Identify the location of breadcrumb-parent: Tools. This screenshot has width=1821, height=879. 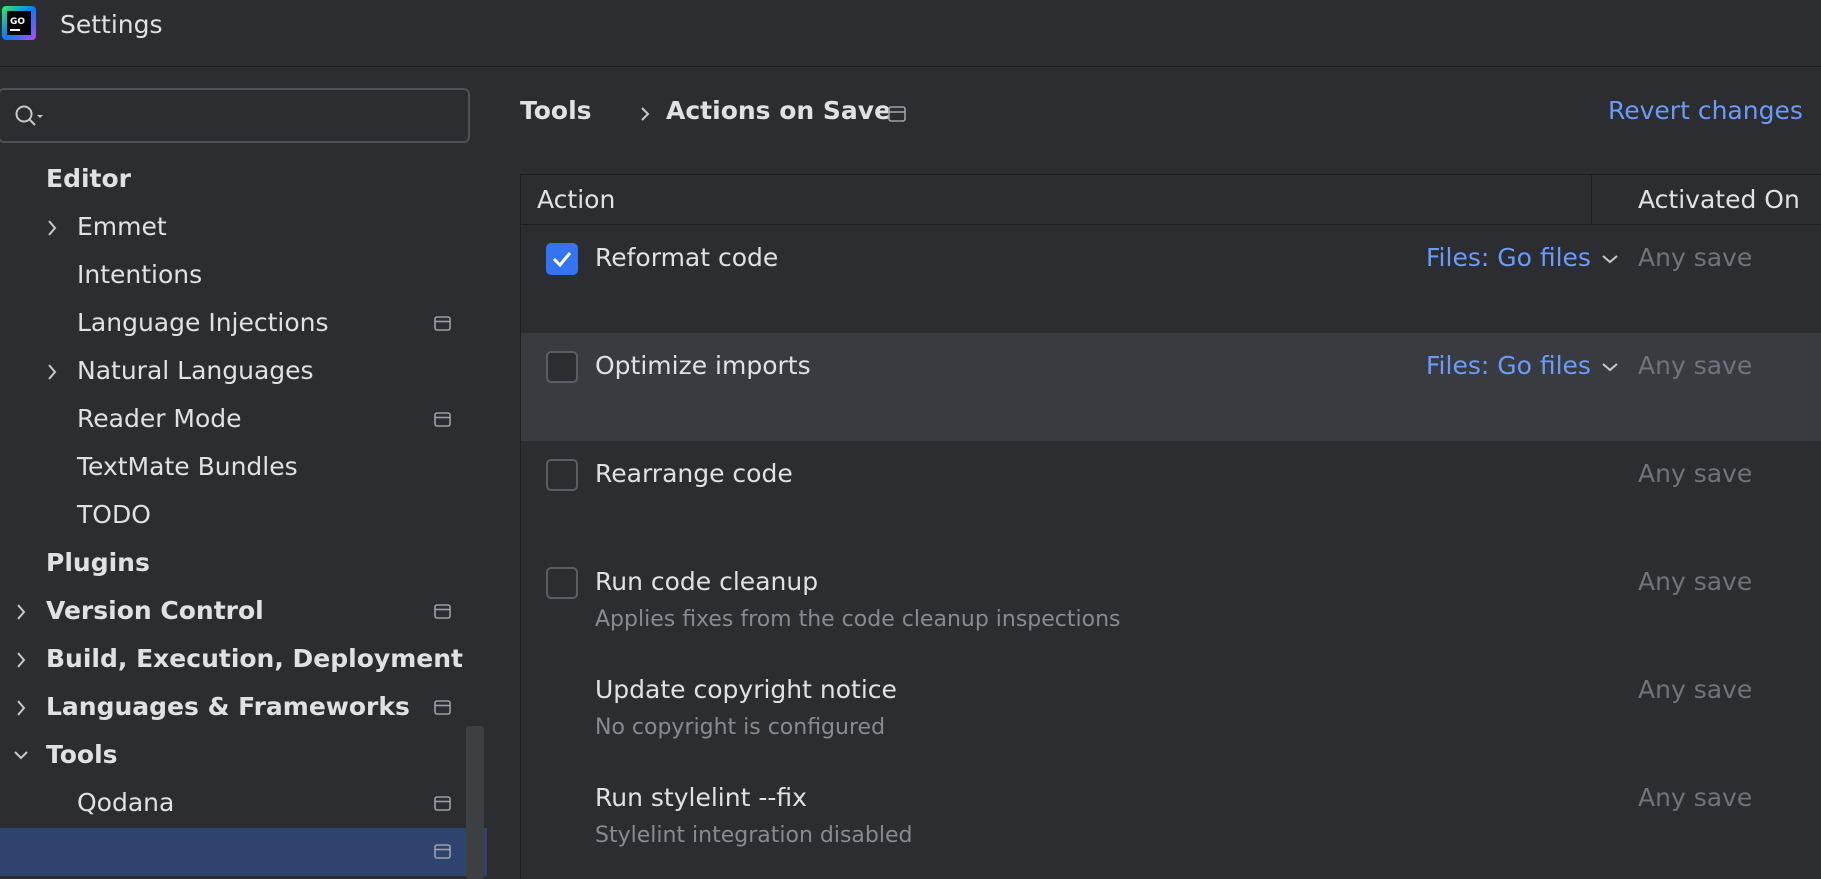
(556, 110).